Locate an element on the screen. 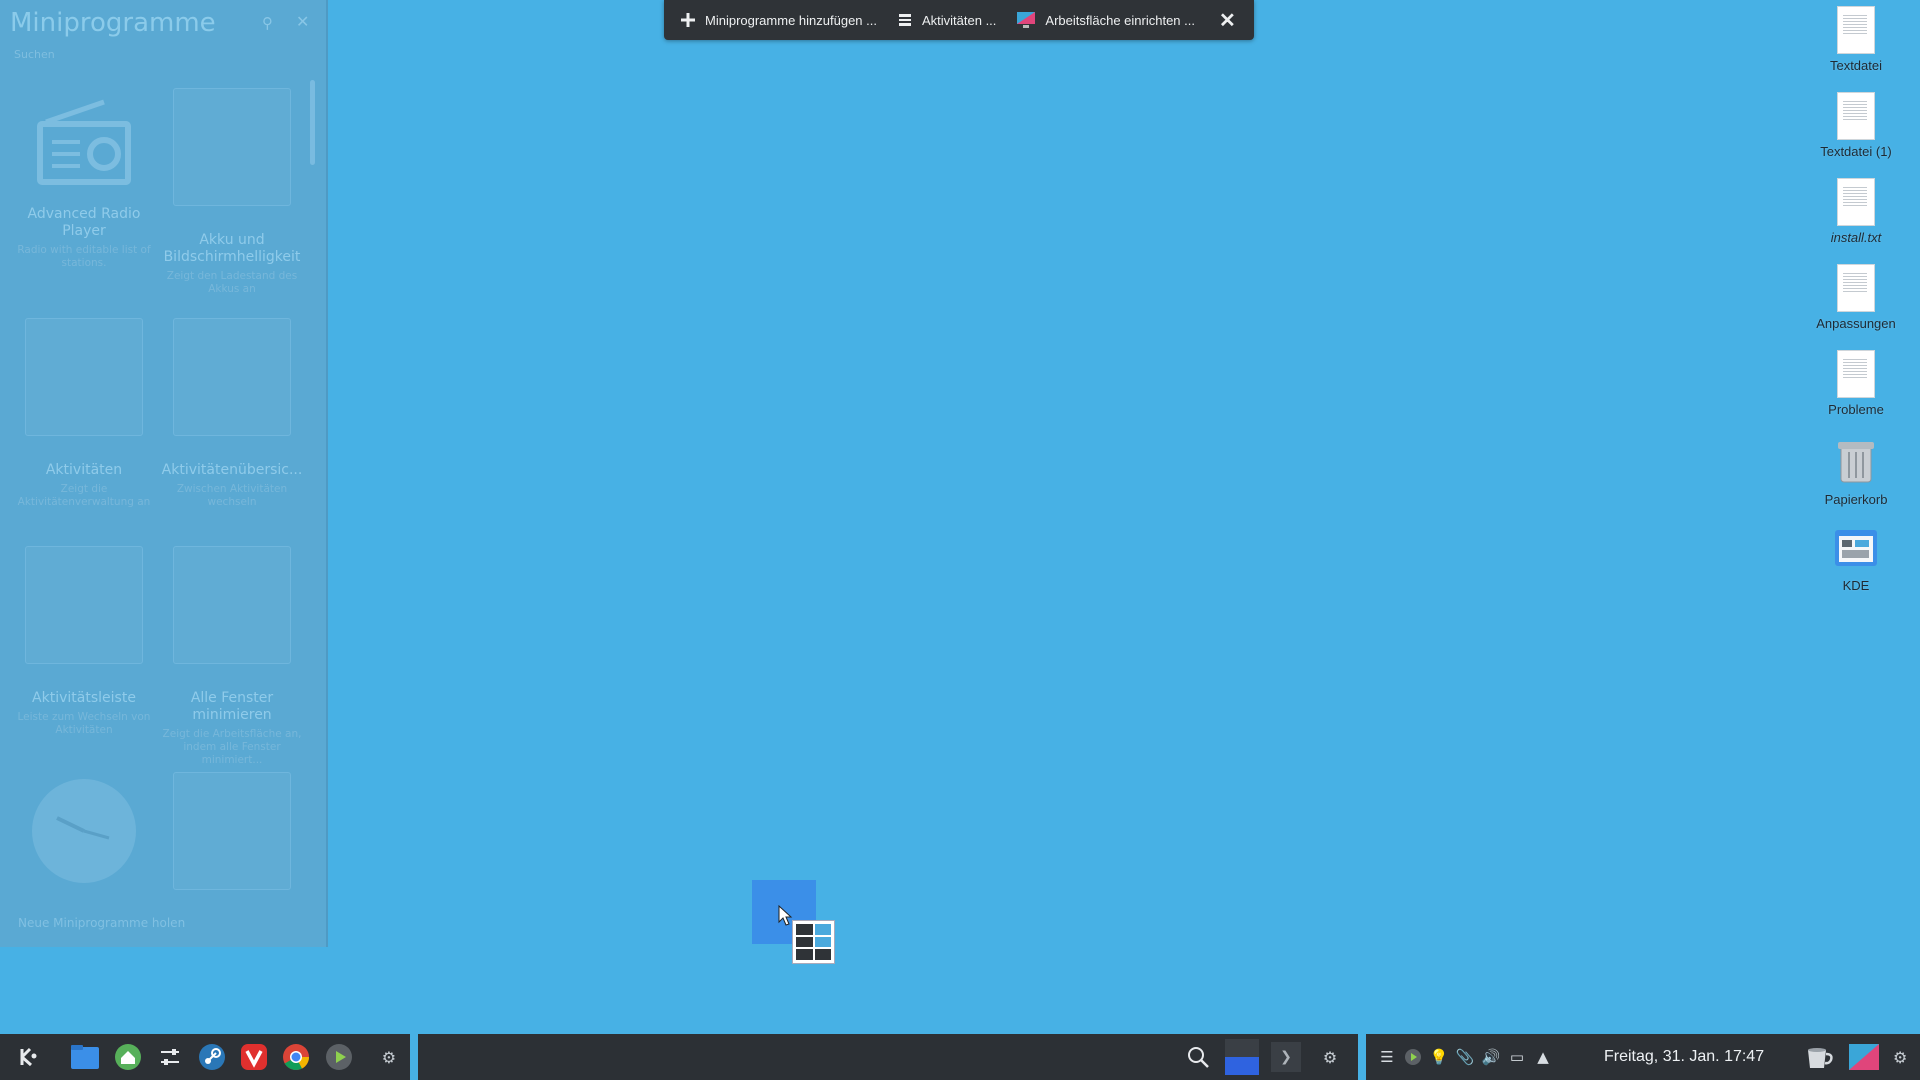  taskbar-middle: ❯ ⚙ is located at coordinates (888, 1057).